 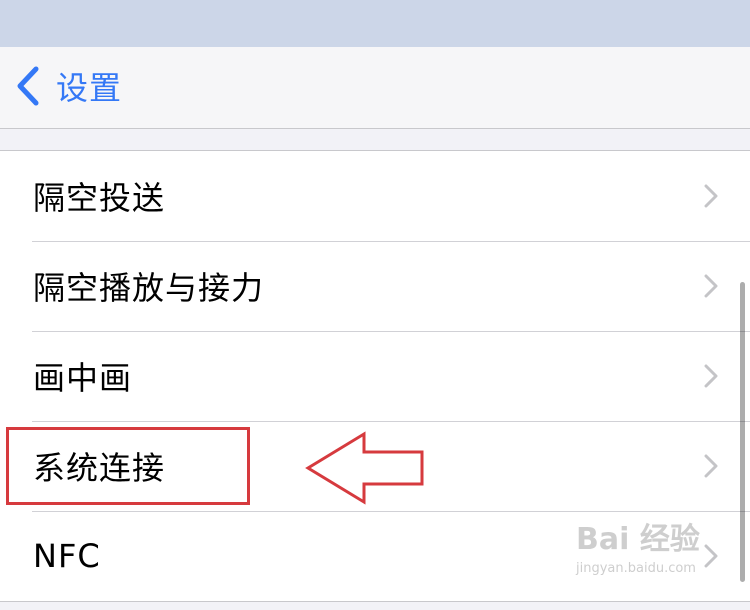 I want to click on watermark-url: jingyan.baidu.com, so click(x=636, y=568).